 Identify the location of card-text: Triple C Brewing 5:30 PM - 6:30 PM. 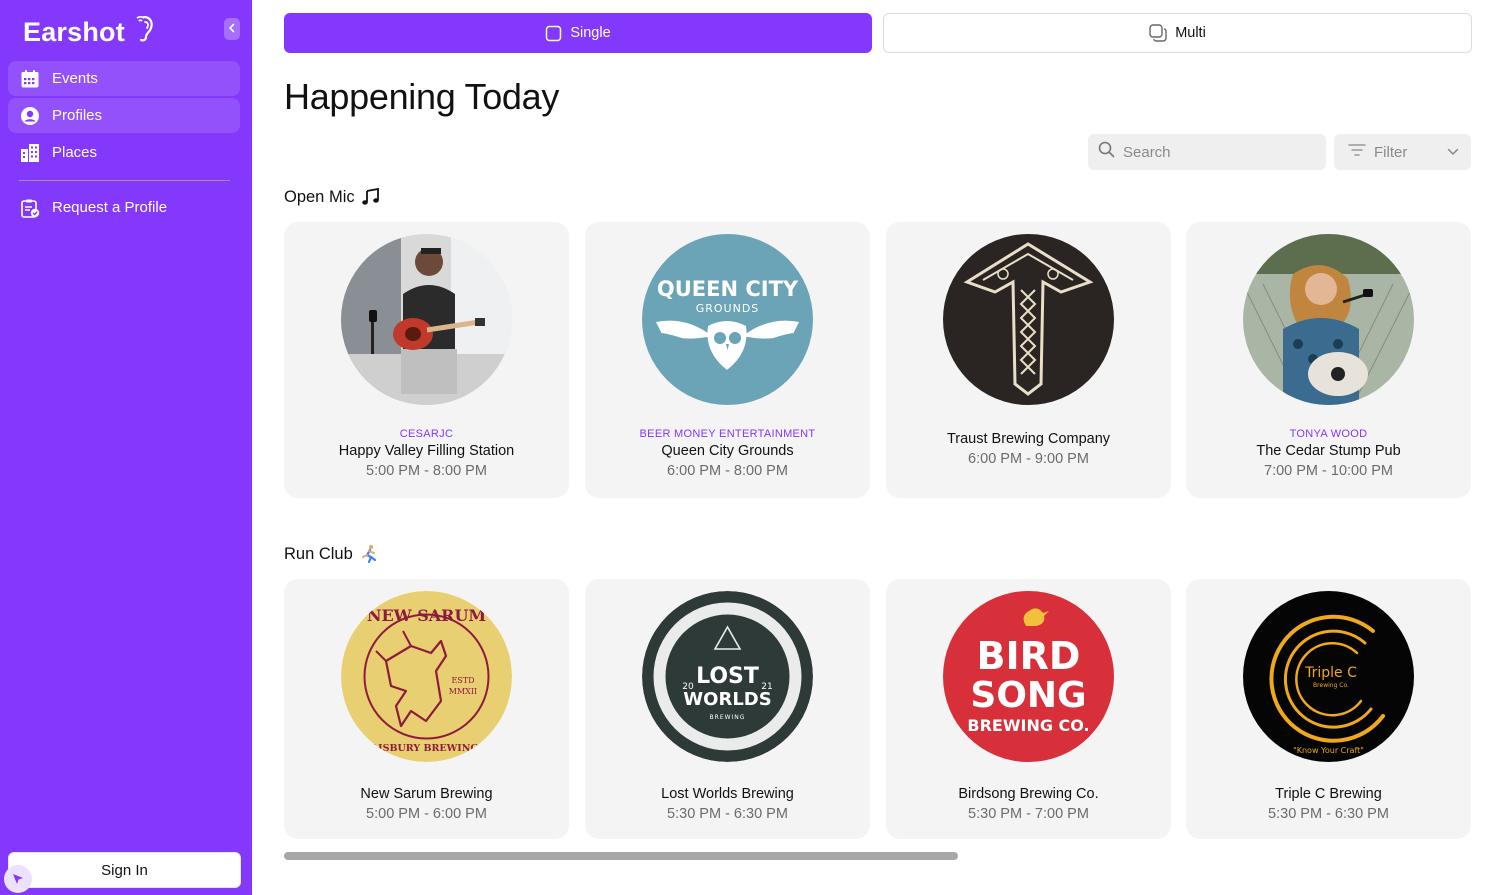
(1328, 802).